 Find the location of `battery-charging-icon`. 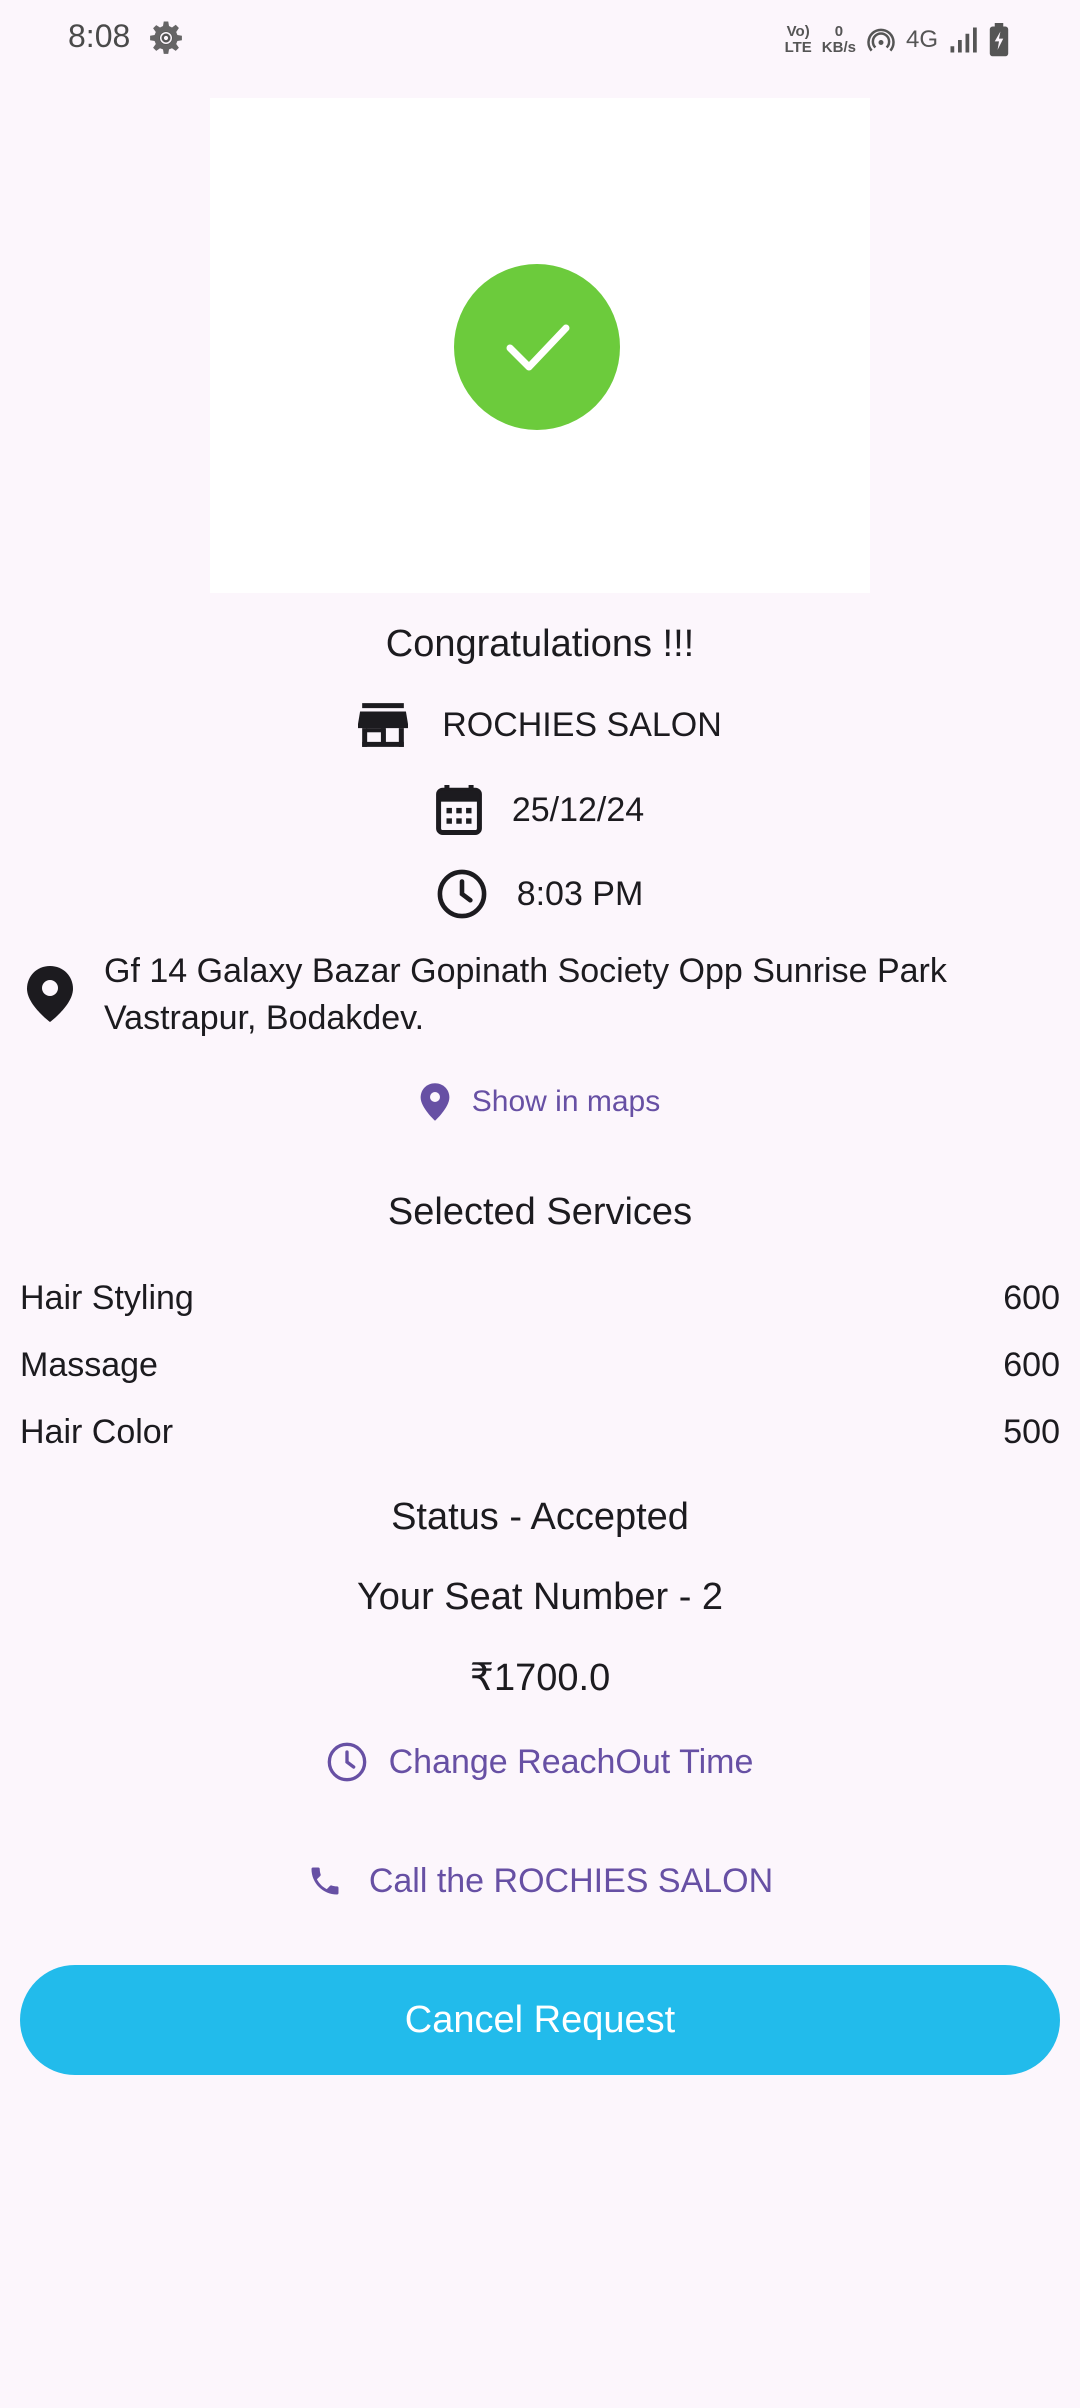

battery-charging-icon is located at coordinates (999, 40).